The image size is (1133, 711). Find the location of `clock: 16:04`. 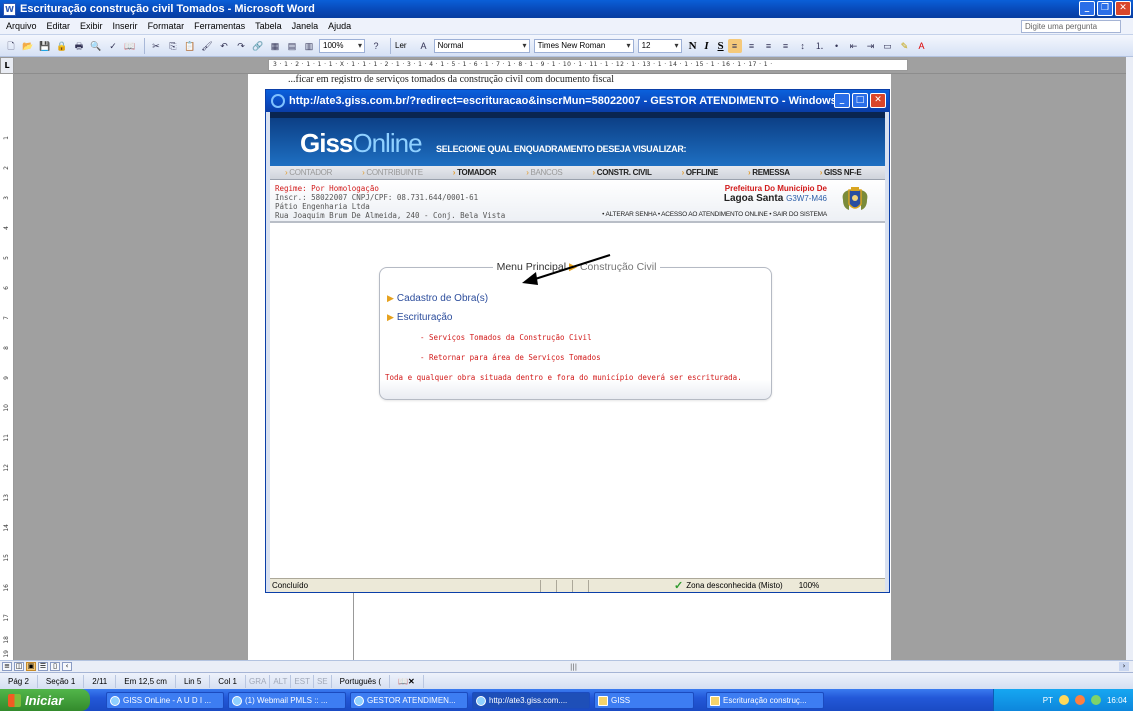

clock: 16:04 is located at coordinates (1116, 700).